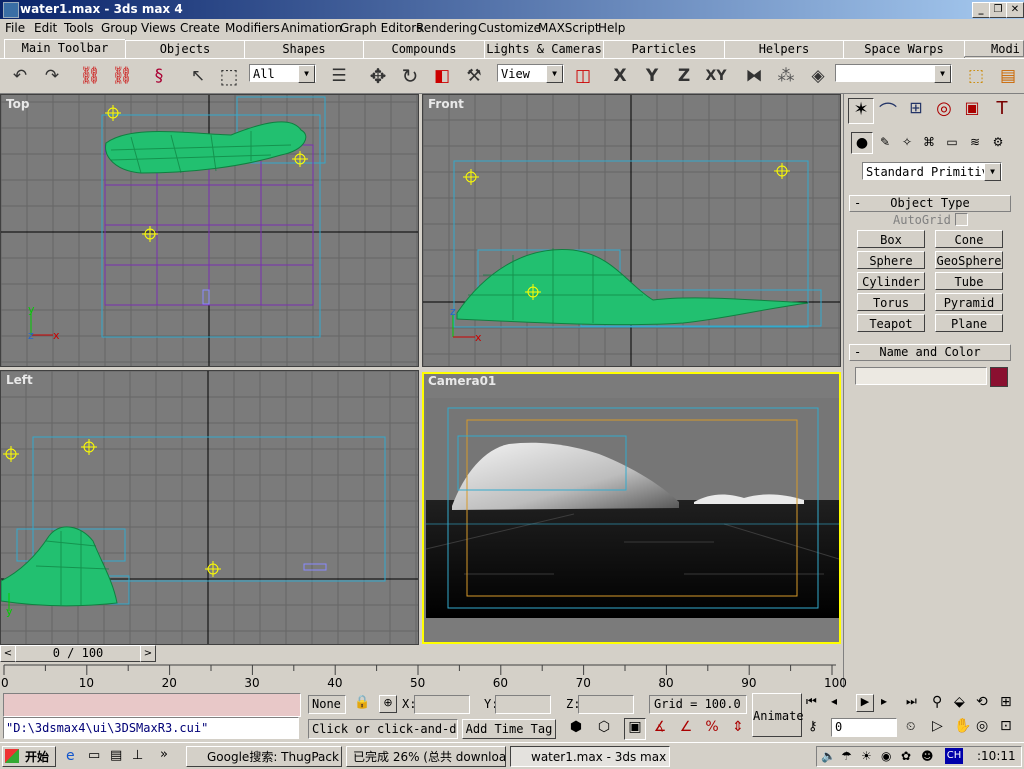 The width and height of the screenshot is (1024, 769). Describe the element at coordinates (885, 142) in the screenshot. I see `shapes-icon: ✎` at that location.